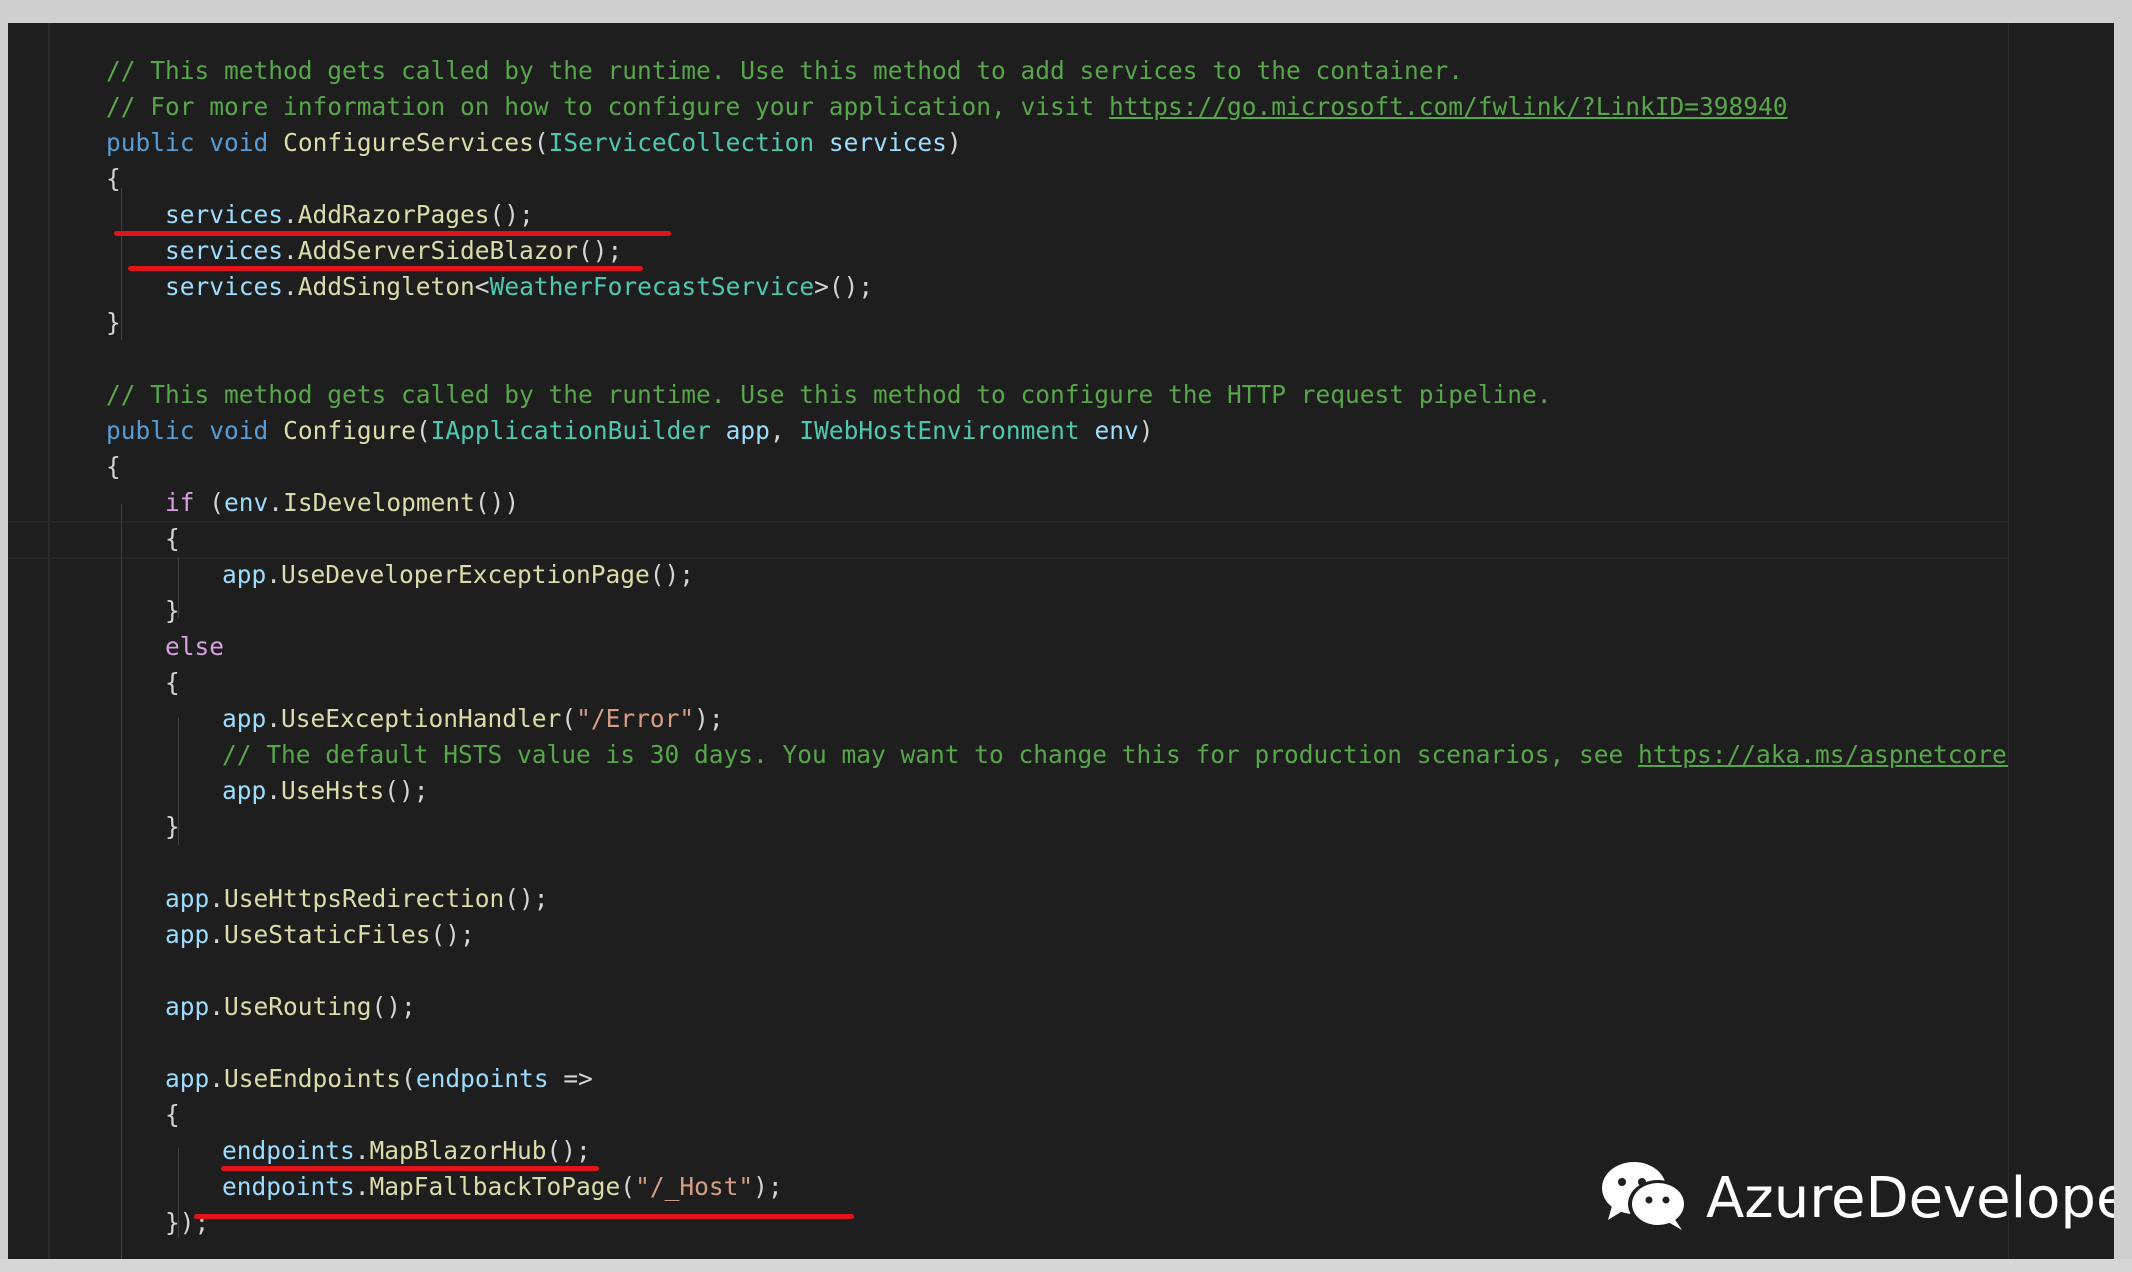 This screenshot has width=2132, height=1272. What do you see at coordinates (458, 1150) in the screenshot?
I see `method-name: MapBlazorHub` at bounding box center [458, 1150].